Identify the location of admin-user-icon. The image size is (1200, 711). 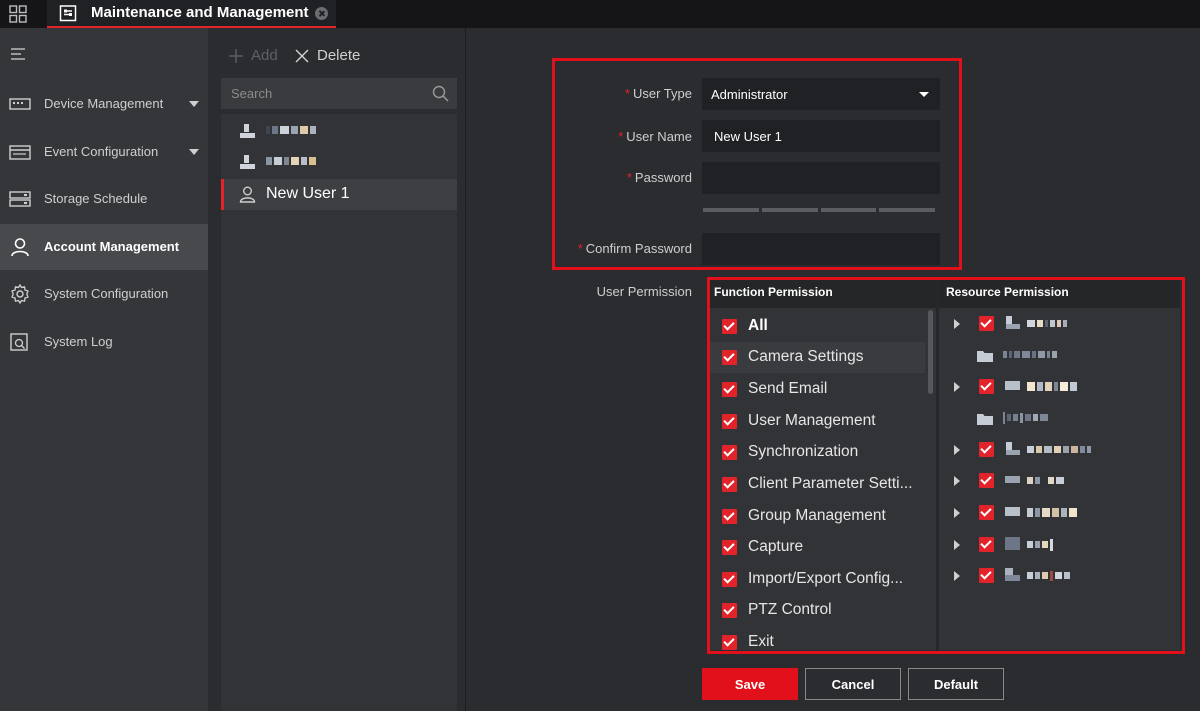
(247, 131).